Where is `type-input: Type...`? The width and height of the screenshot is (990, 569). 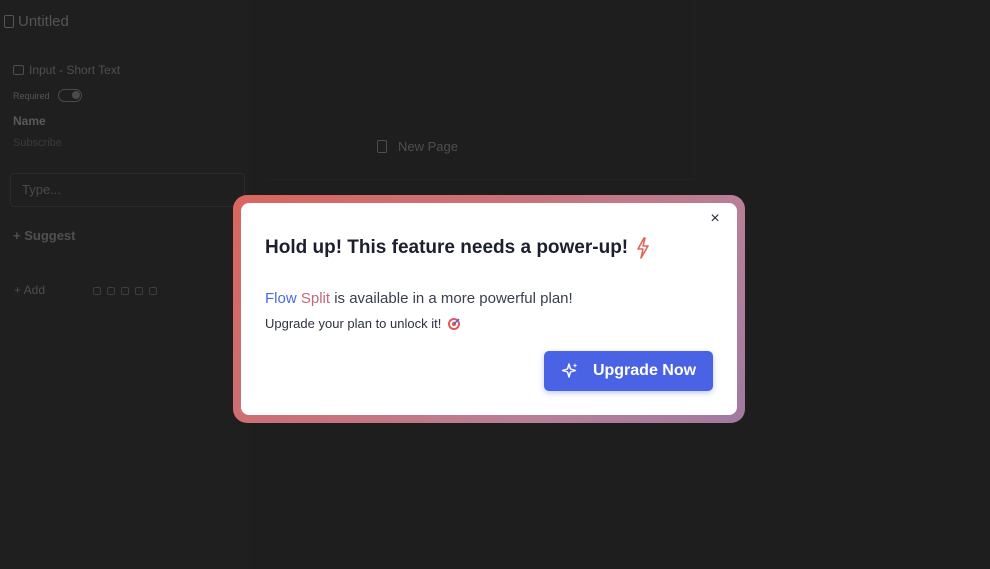
type-input: Type... is located at coordinates (127, 190).